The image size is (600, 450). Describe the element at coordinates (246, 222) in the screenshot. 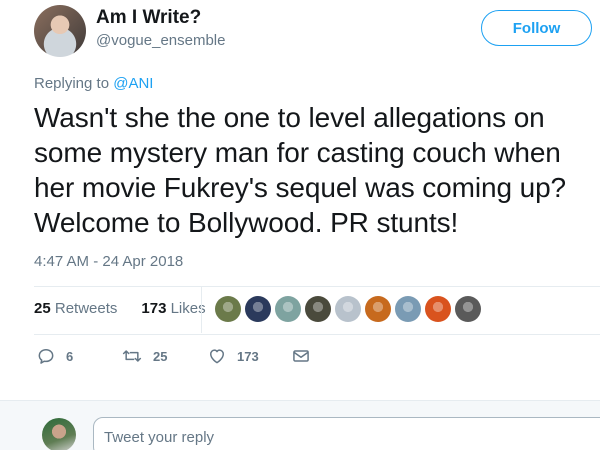

I see `tweet-text-line: Welcome to Bollywood. PR stunts!` at that location.